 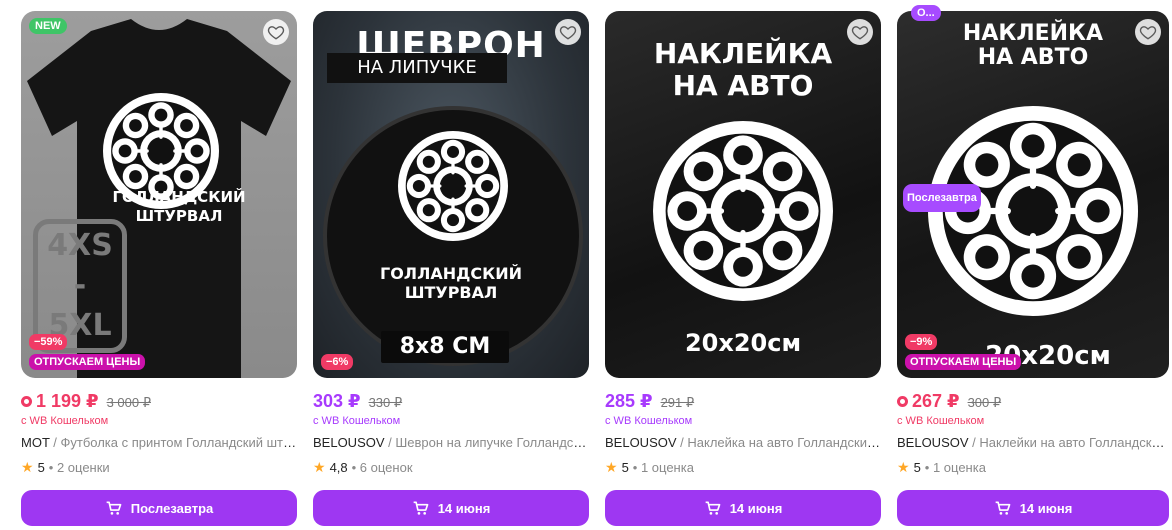 What do you see at coordinates (337, 401) in the screenshot?
I see `current-price: 303 ₽` at bounding box center [337, 401].